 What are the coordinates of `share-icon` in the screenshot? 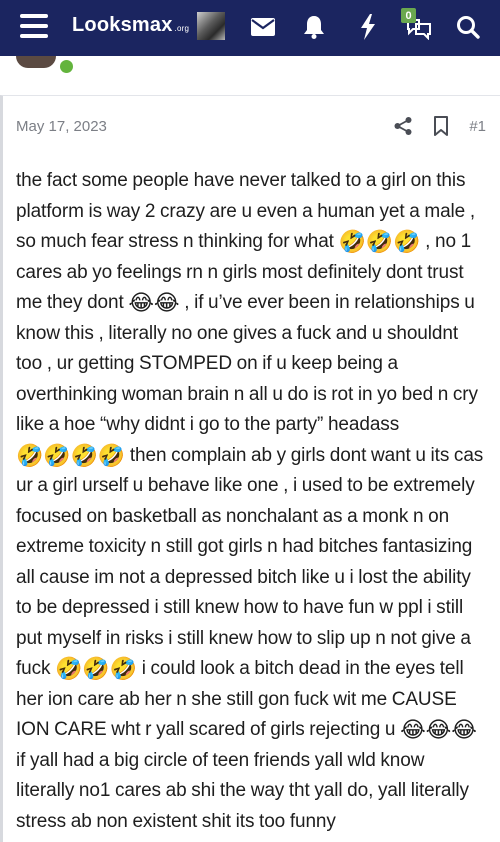 It's located at (403, 126).